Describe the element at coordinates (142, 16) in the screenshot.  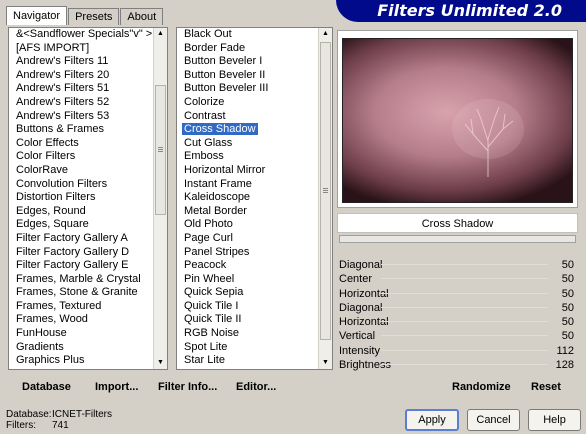
I see `tab-about: About` at that location.